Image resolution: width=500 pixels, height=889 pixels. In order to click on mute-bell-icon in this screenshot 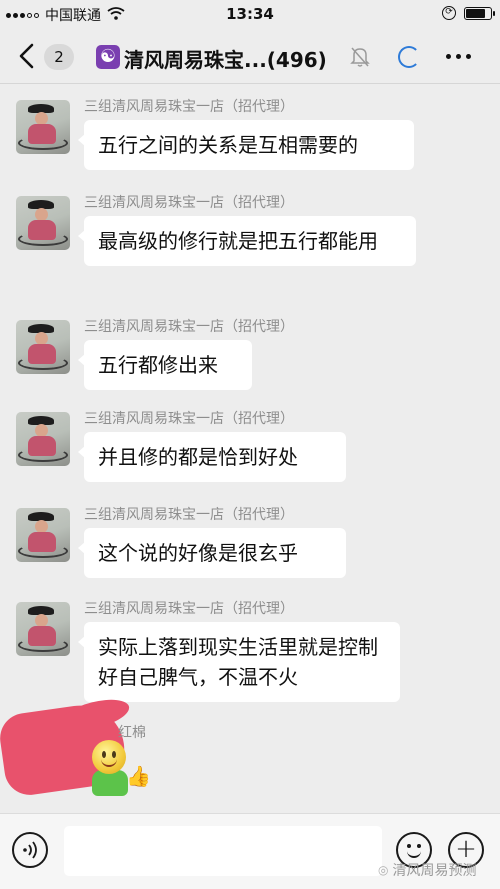, I will do `click(360, 57)`.